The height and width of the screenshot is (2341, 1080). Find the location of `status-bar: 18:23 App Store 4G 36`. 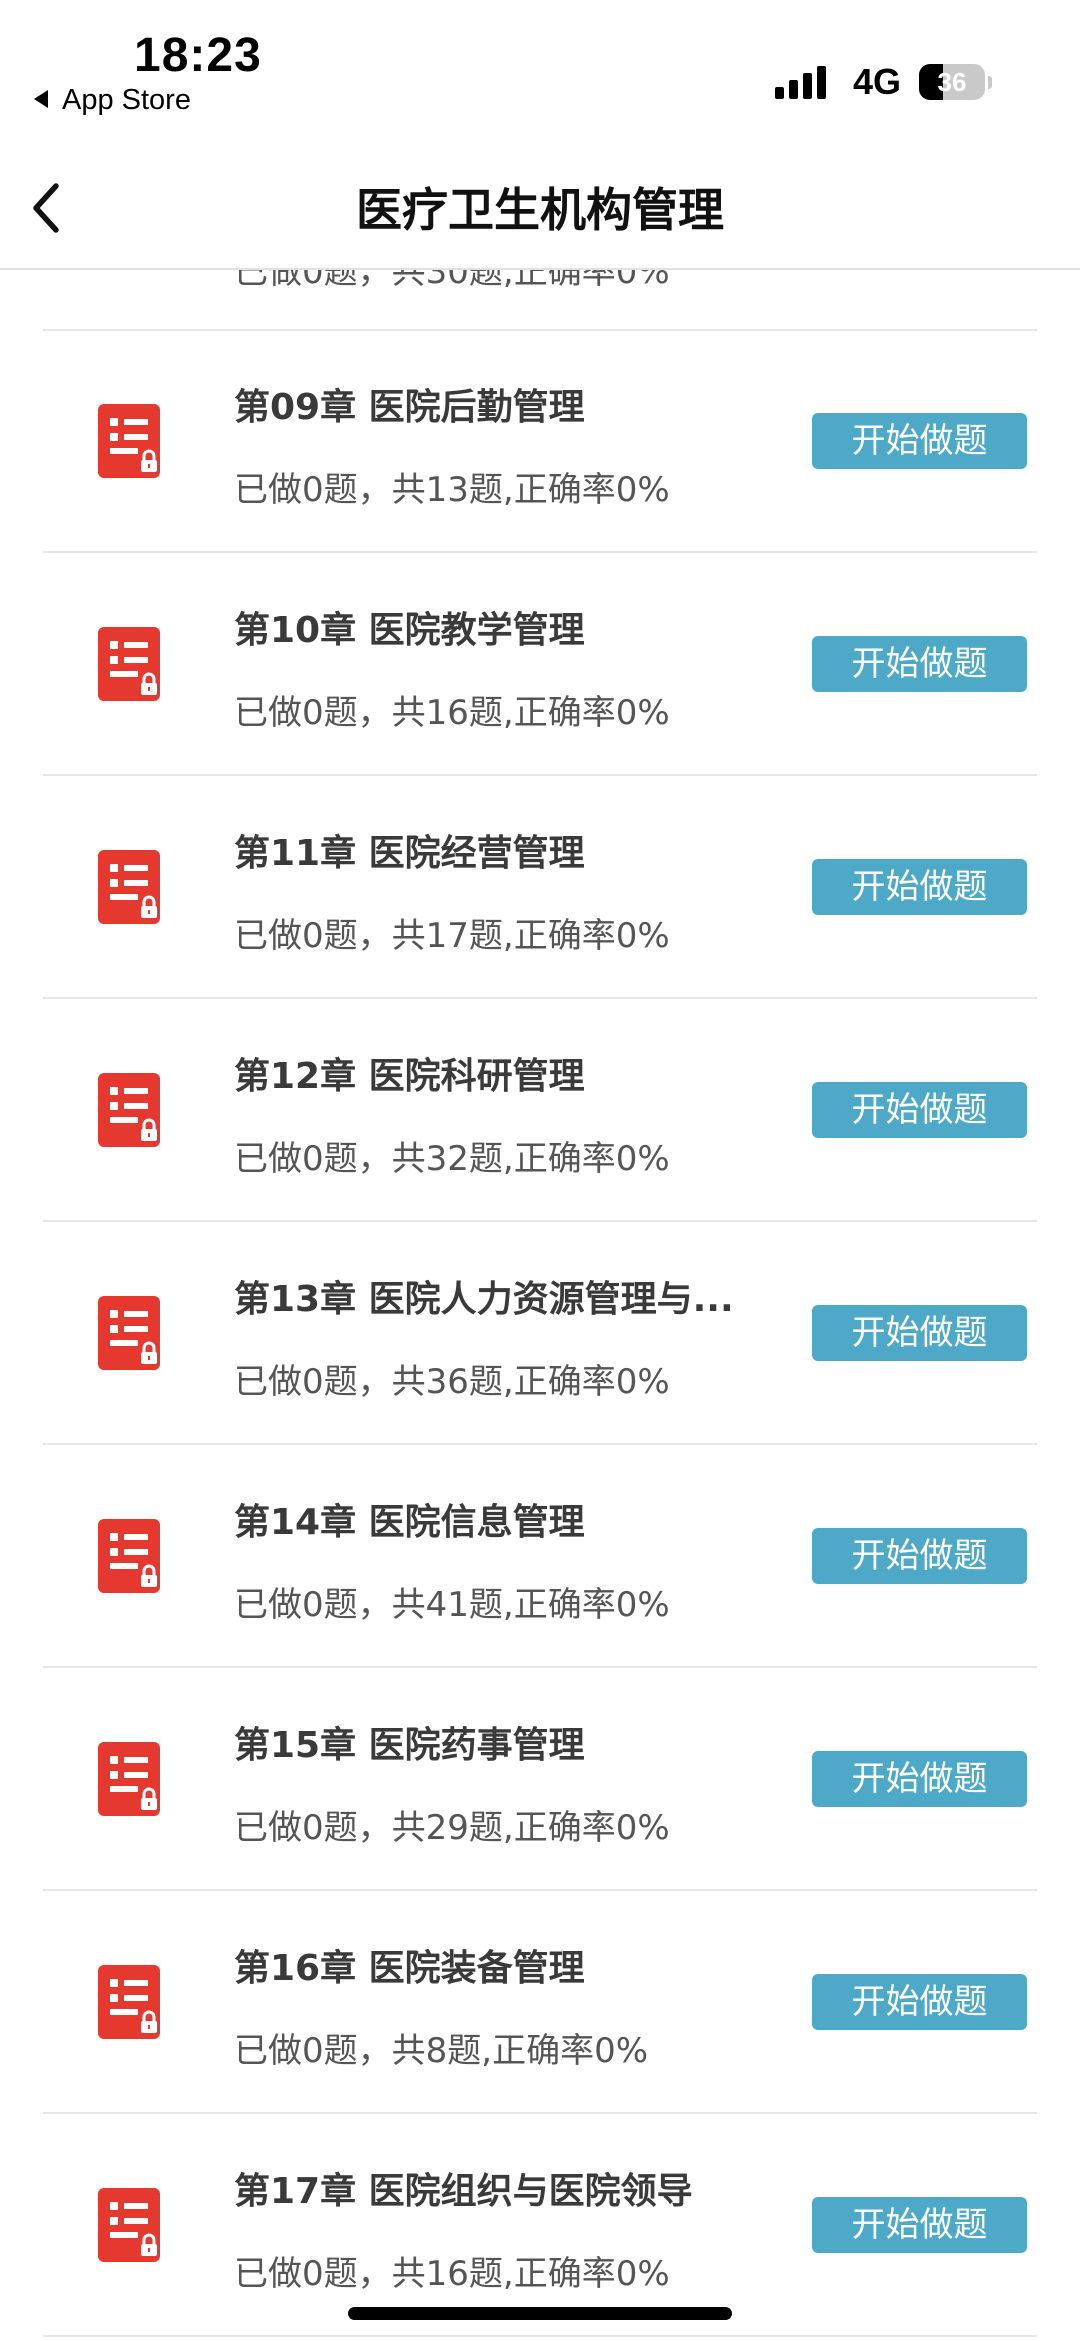

status-bar: 18:23 App Store 4G 36 is located at coordinates (540, 75).